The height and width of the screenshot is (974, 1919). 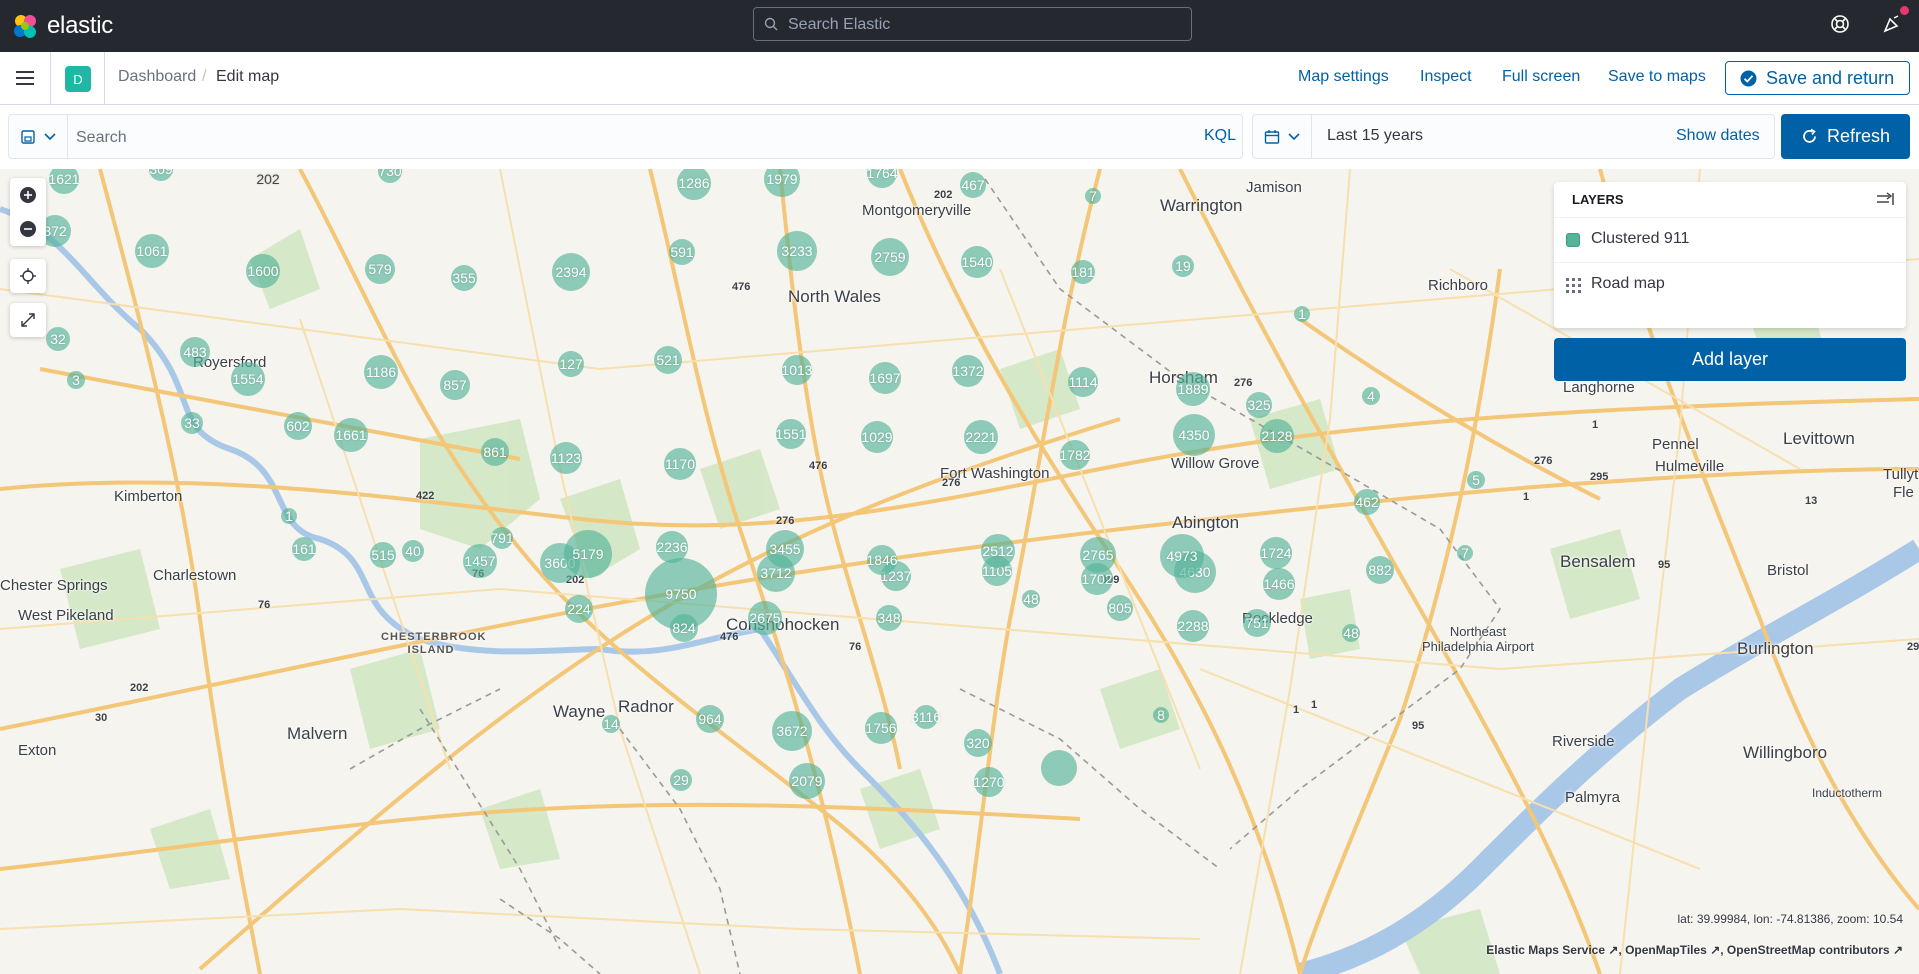 I want to click on kql-toggle: KQL, so click(x=1220, y=136).